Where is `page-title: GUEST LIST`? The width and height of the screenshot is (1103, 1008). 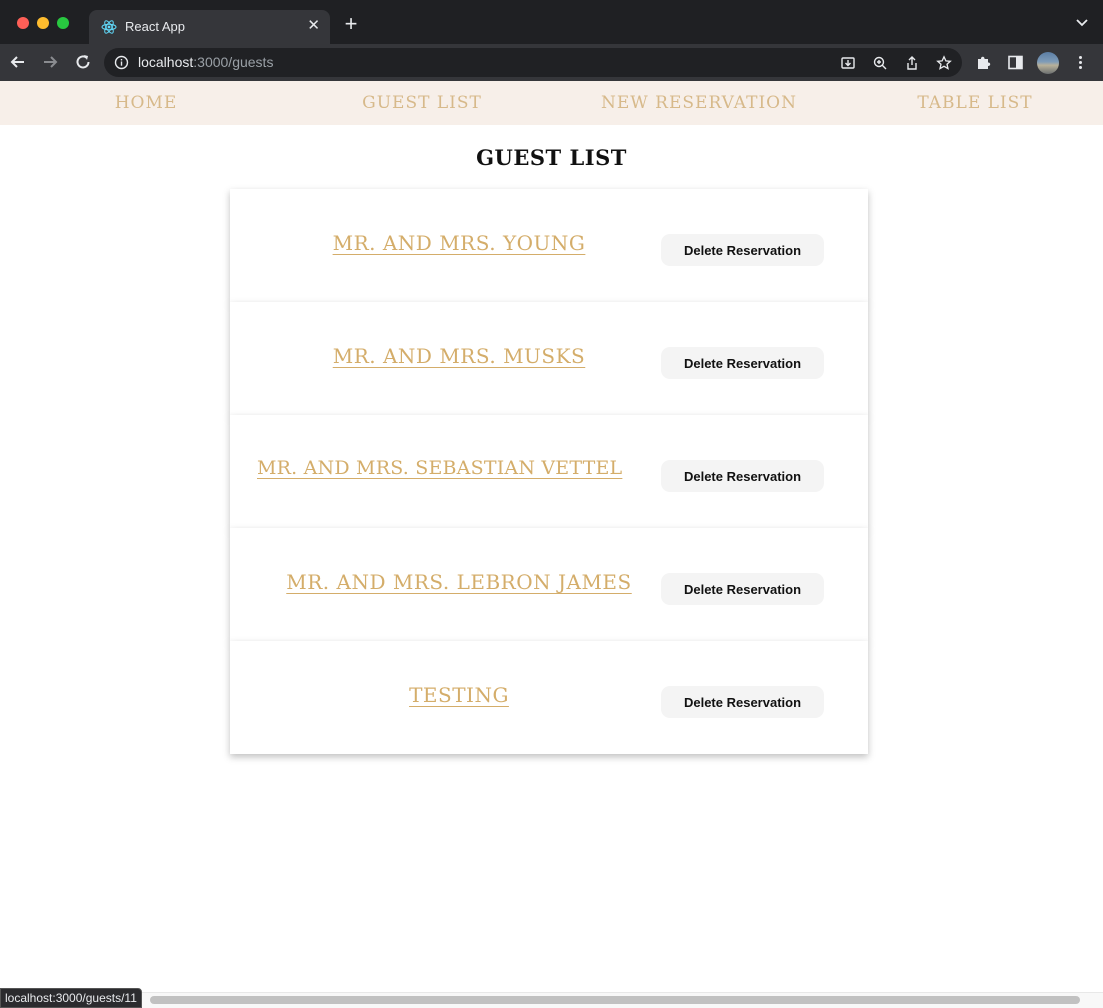 page-title: GUEST LIST is located at coordinates (551, 157).